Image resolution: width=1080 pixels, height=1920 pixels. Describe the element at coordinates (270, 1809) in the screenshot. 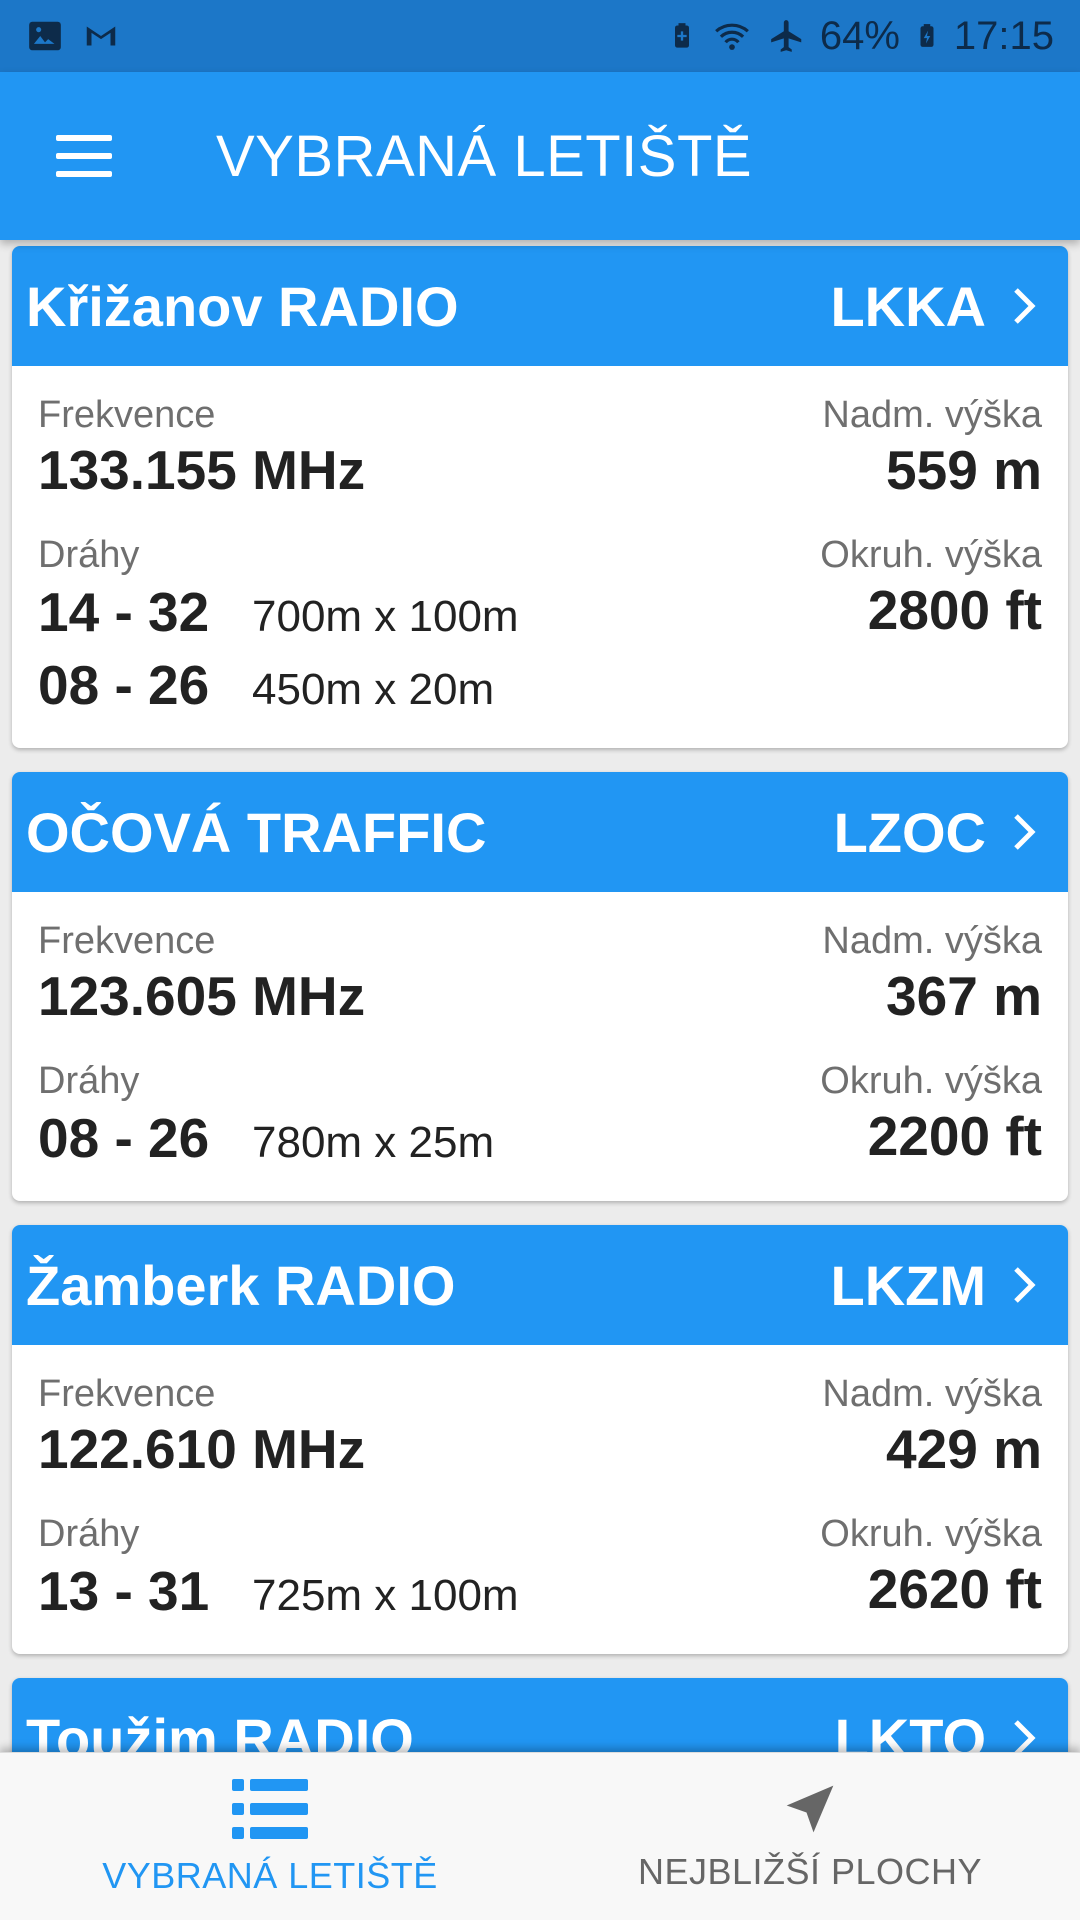

I see `list-icon` at that location.